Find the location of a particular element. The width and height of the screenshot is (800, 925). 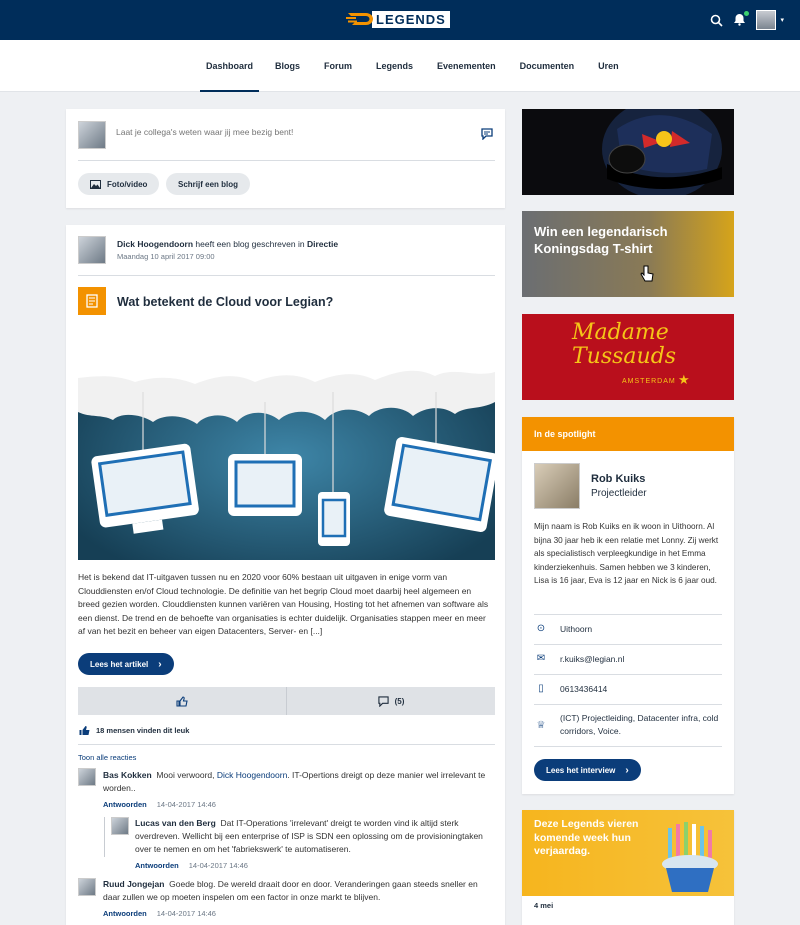

user-avatar is located at coordinates (766, 20).